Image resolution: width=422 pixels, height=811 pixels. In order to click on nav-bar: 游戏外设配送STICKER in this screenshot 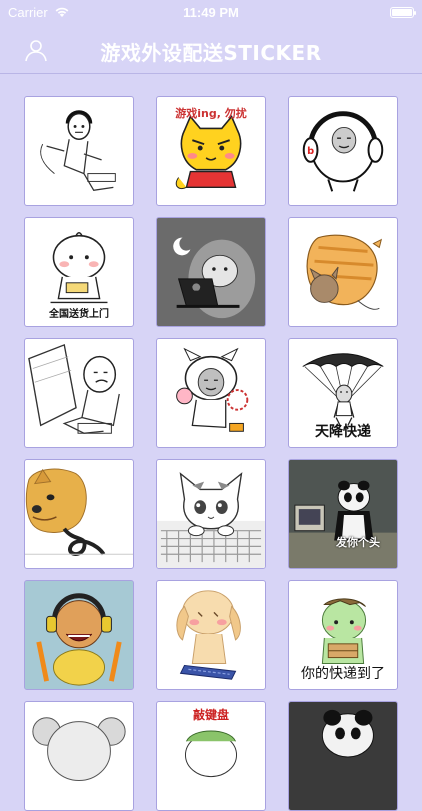, I will do `click(211, 49)`.